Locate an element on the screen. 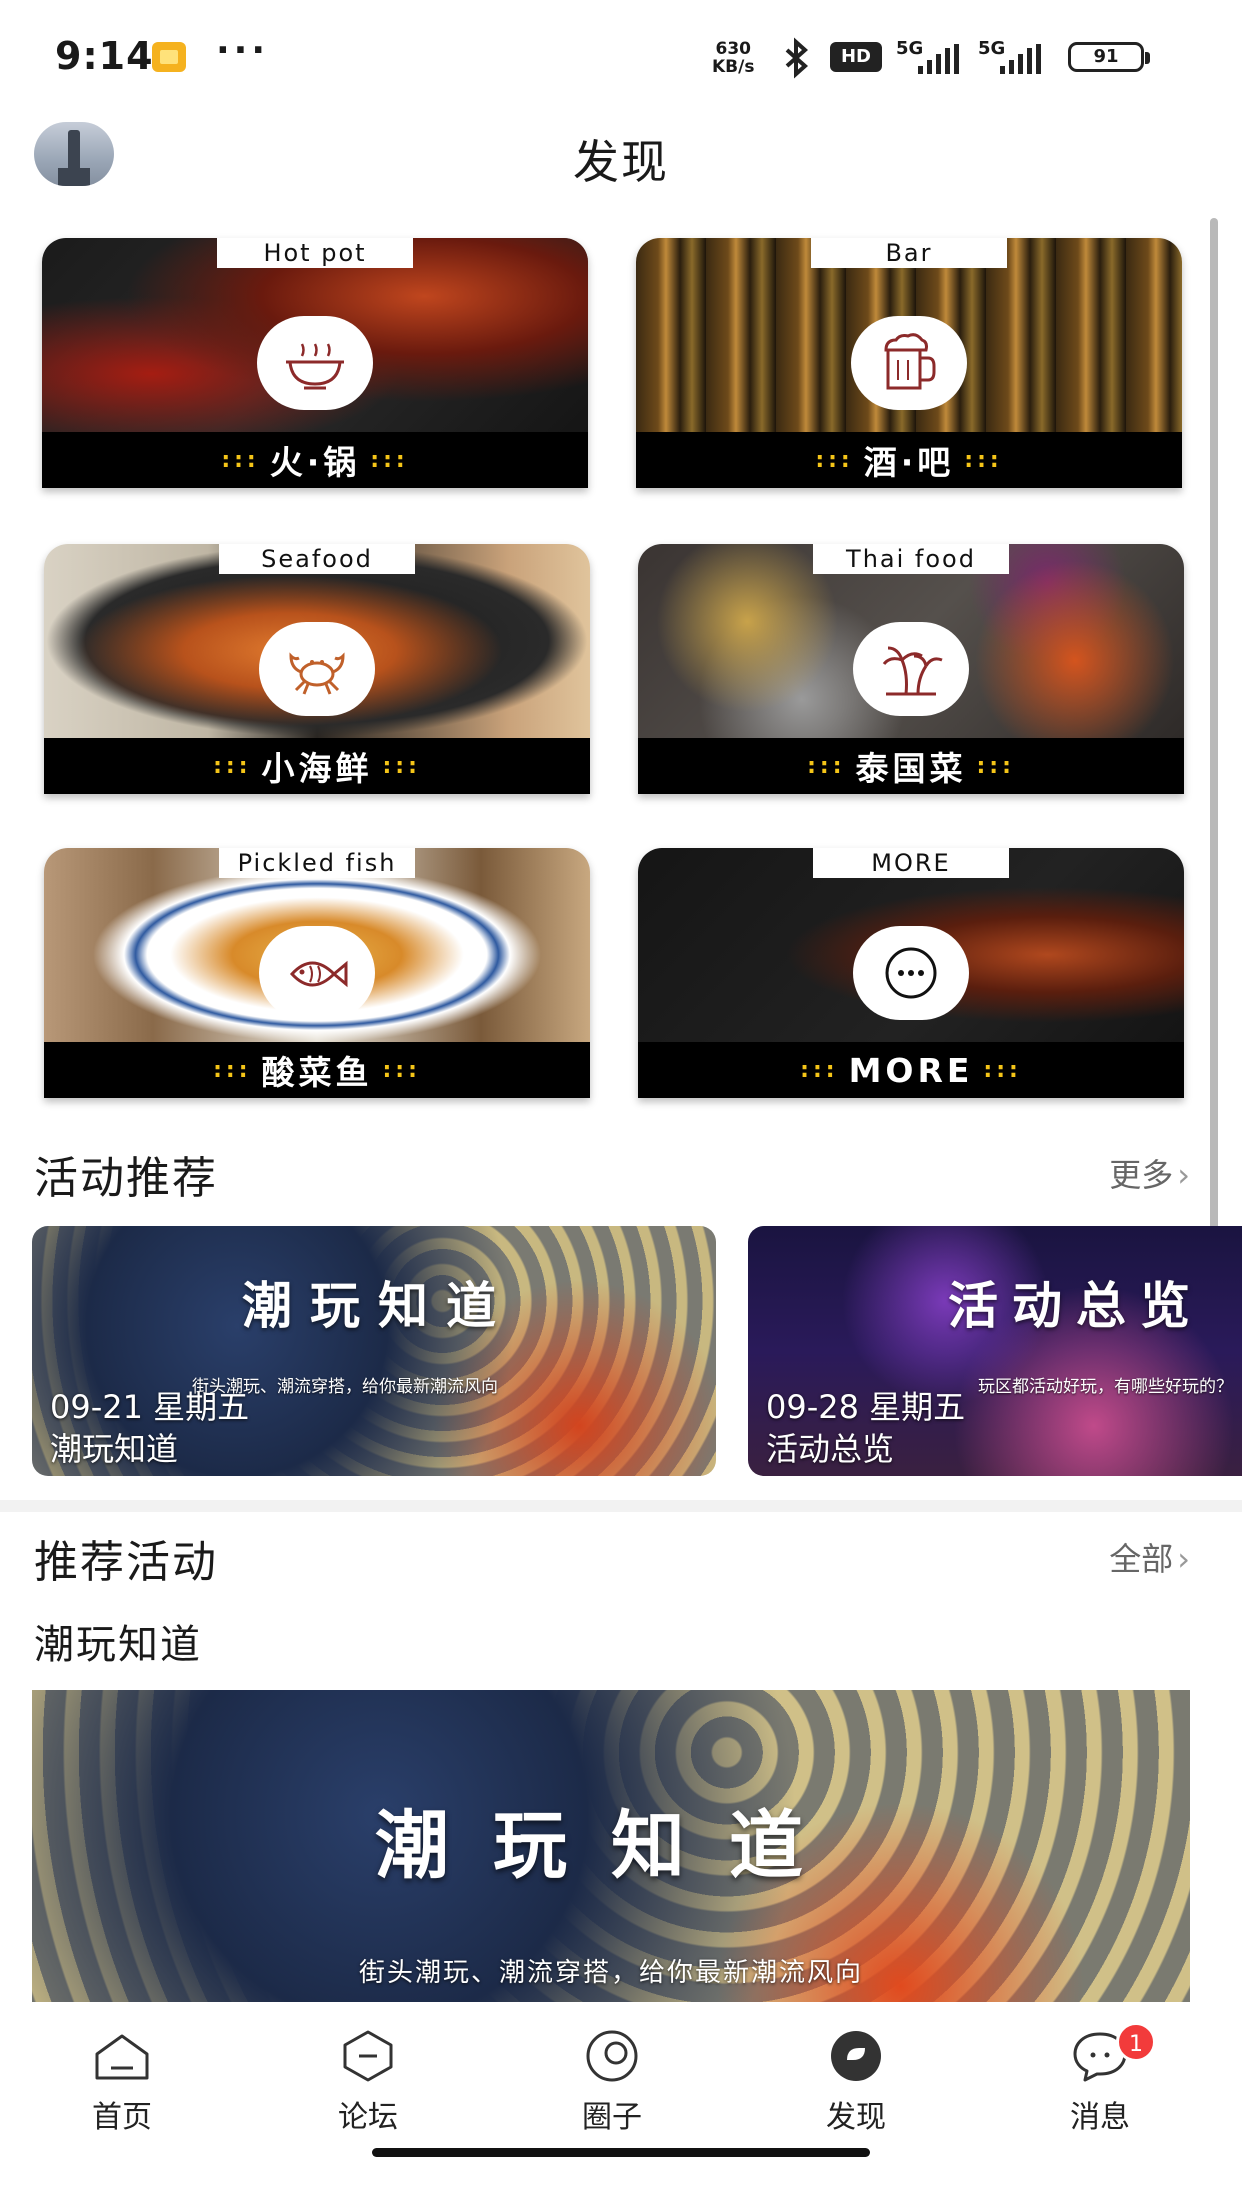 Image resolution: width=1242 pixels, height=2208 pixels. signal-strength-icon-2: 5G is located at coordinates (1018, 56).